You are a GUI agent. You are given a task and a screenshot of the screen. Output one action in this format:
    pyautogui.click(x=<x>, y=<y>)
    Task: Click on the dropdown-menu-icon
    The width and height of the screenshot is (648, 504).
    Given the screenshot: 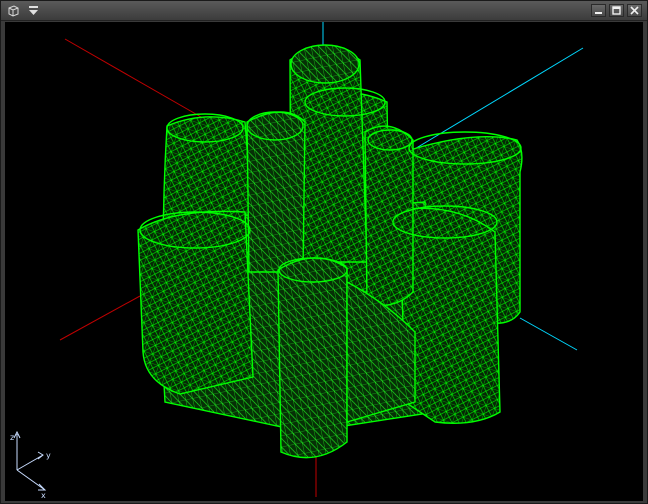 What is the action you would take?
    pyautogui.click(x=33, y=10)
    